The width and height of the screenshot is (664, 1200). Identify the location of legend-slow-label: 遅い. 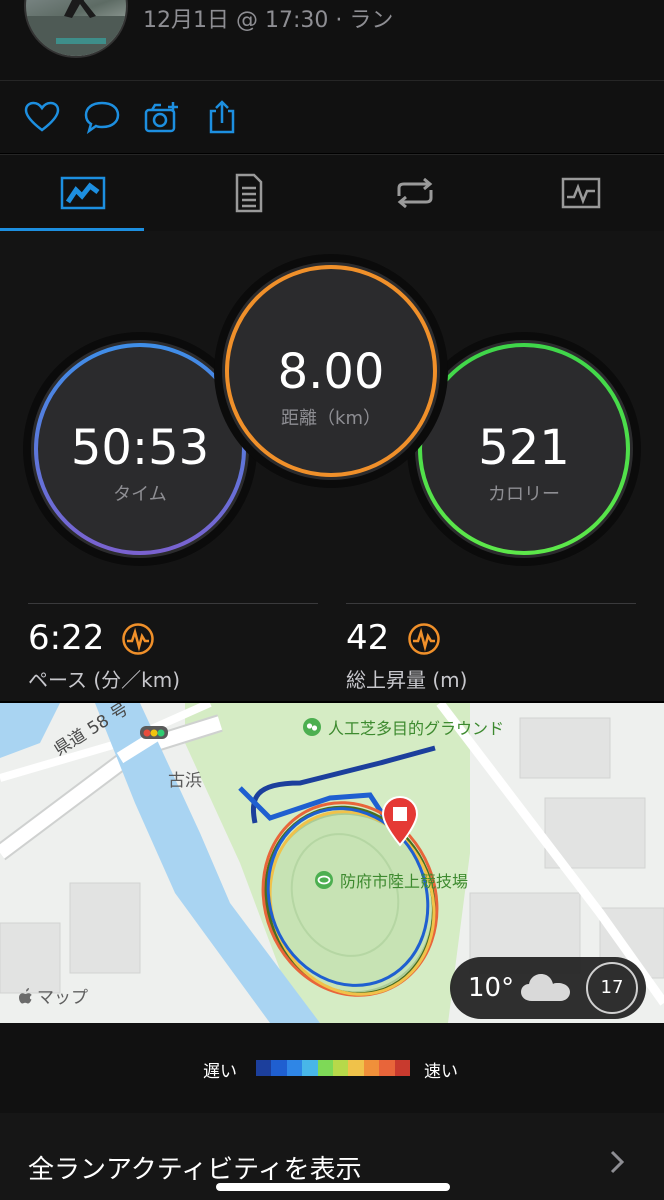
(220, 1072).